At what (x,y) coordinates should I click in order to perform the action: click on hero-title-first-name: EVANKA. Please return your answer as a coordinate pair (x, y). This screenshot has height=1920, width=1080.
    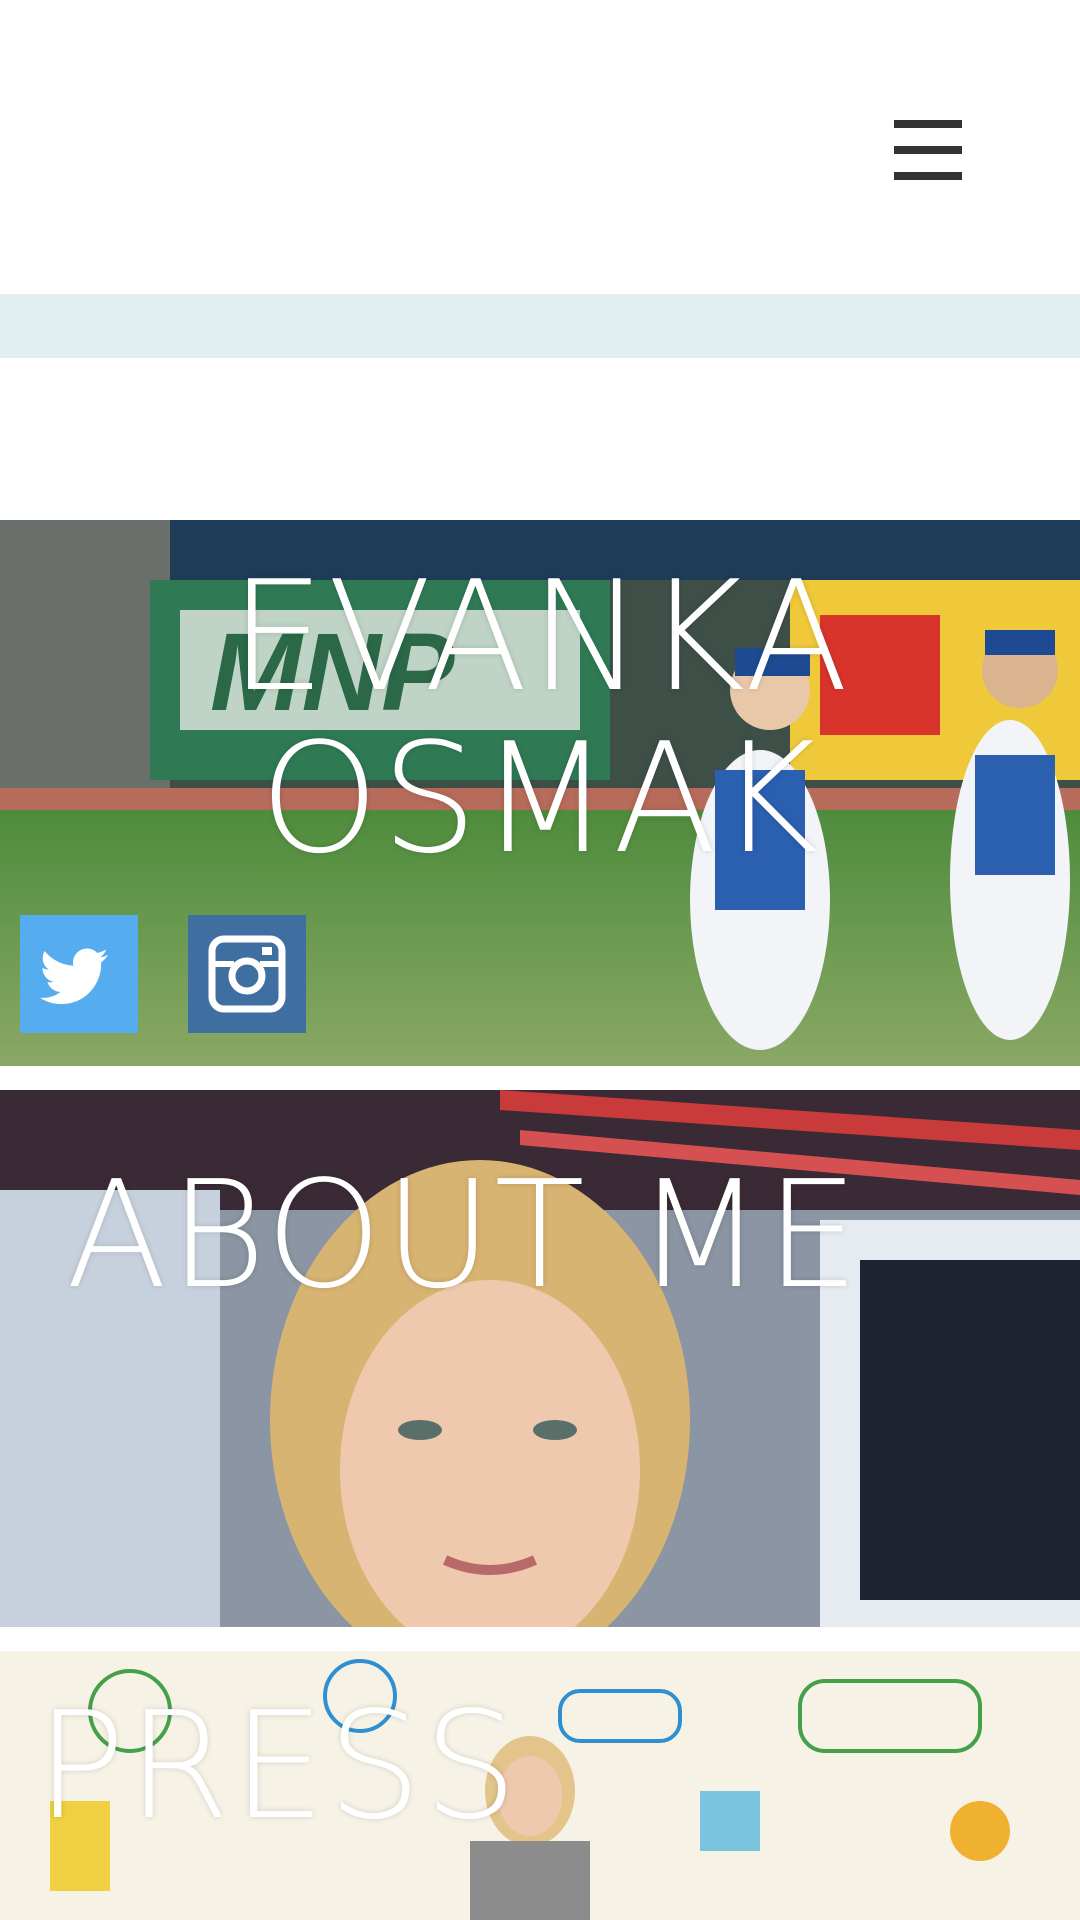
    Looking at the image, I should click on (540, 636).